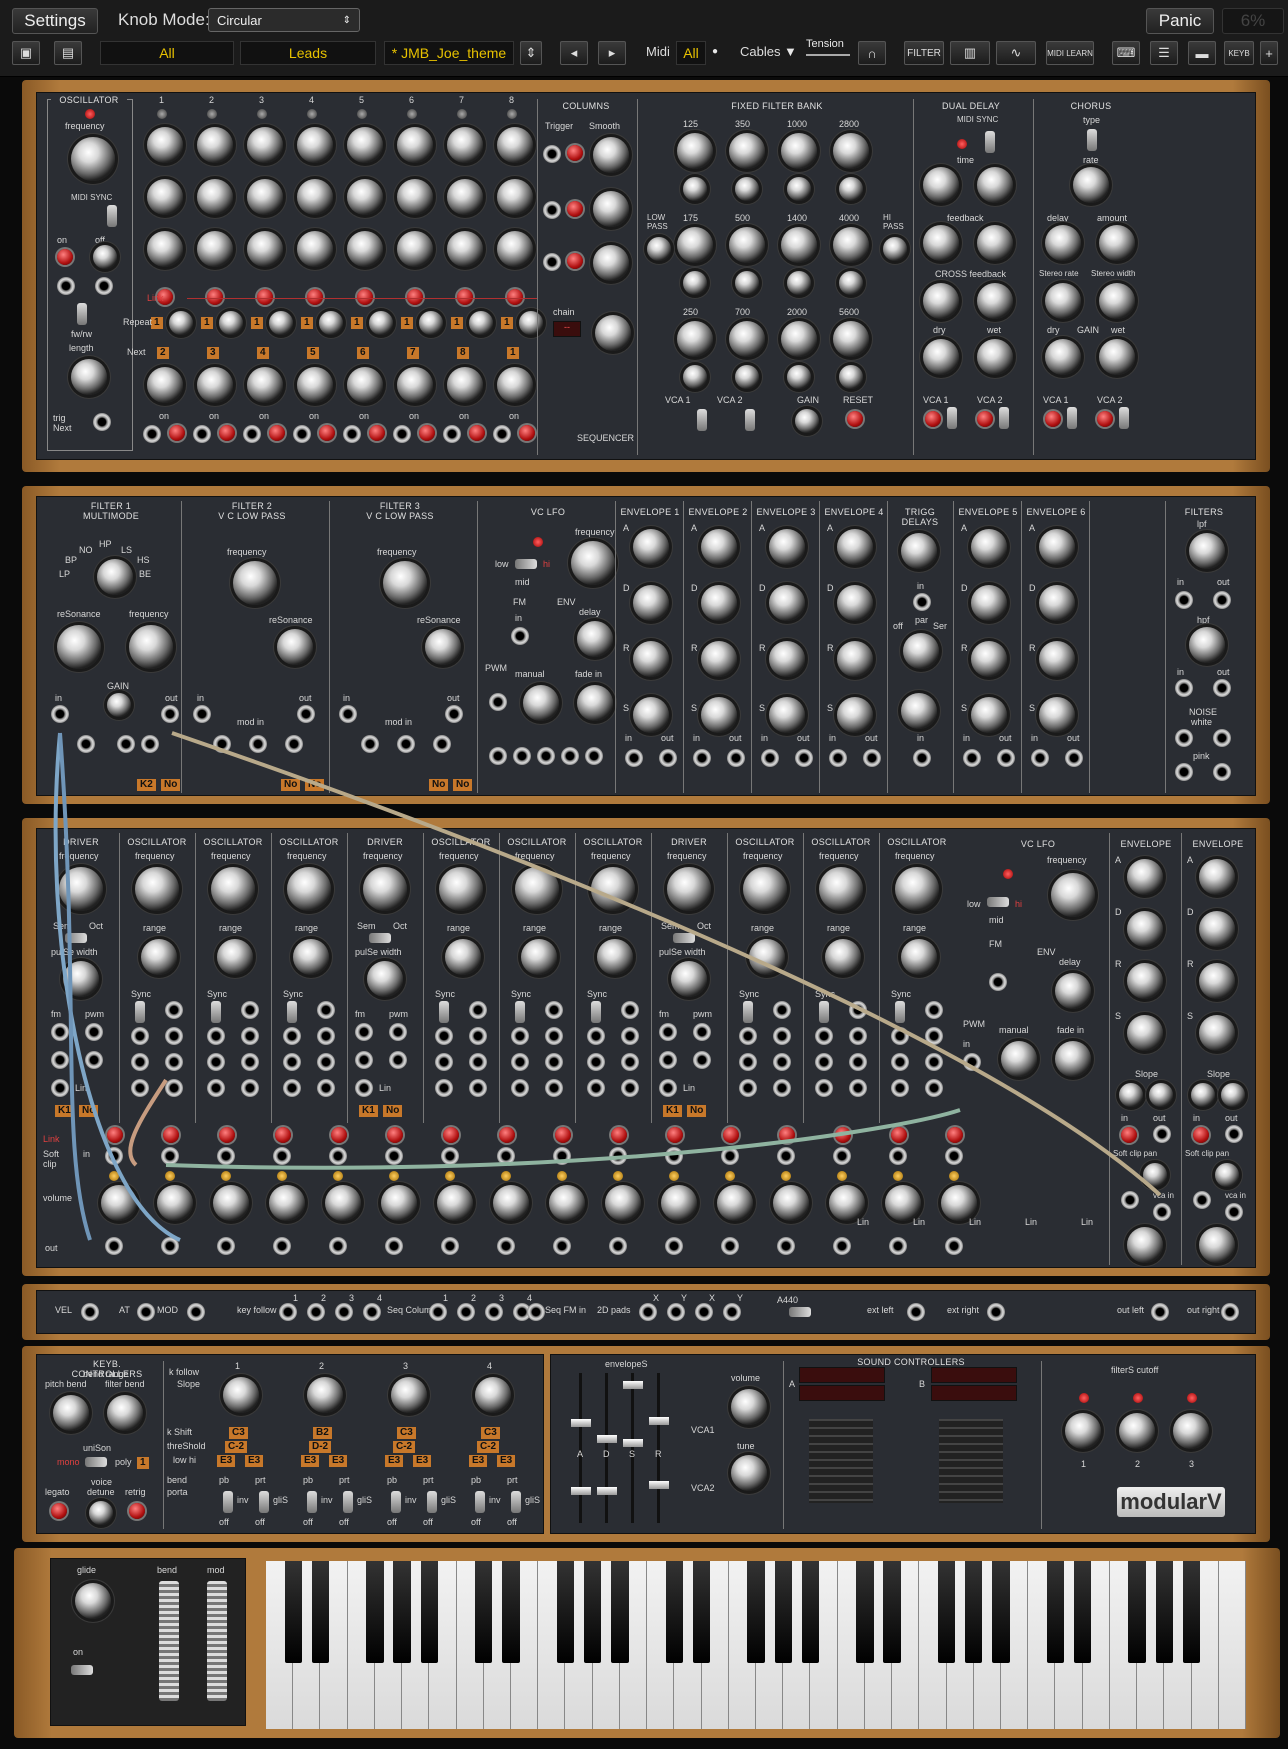 The image size is (1288, 1749). What do you see at coordinates (1180, 21) in the screenshot?
I see `panic-button: Panic` at bounding box center [1180, 21].